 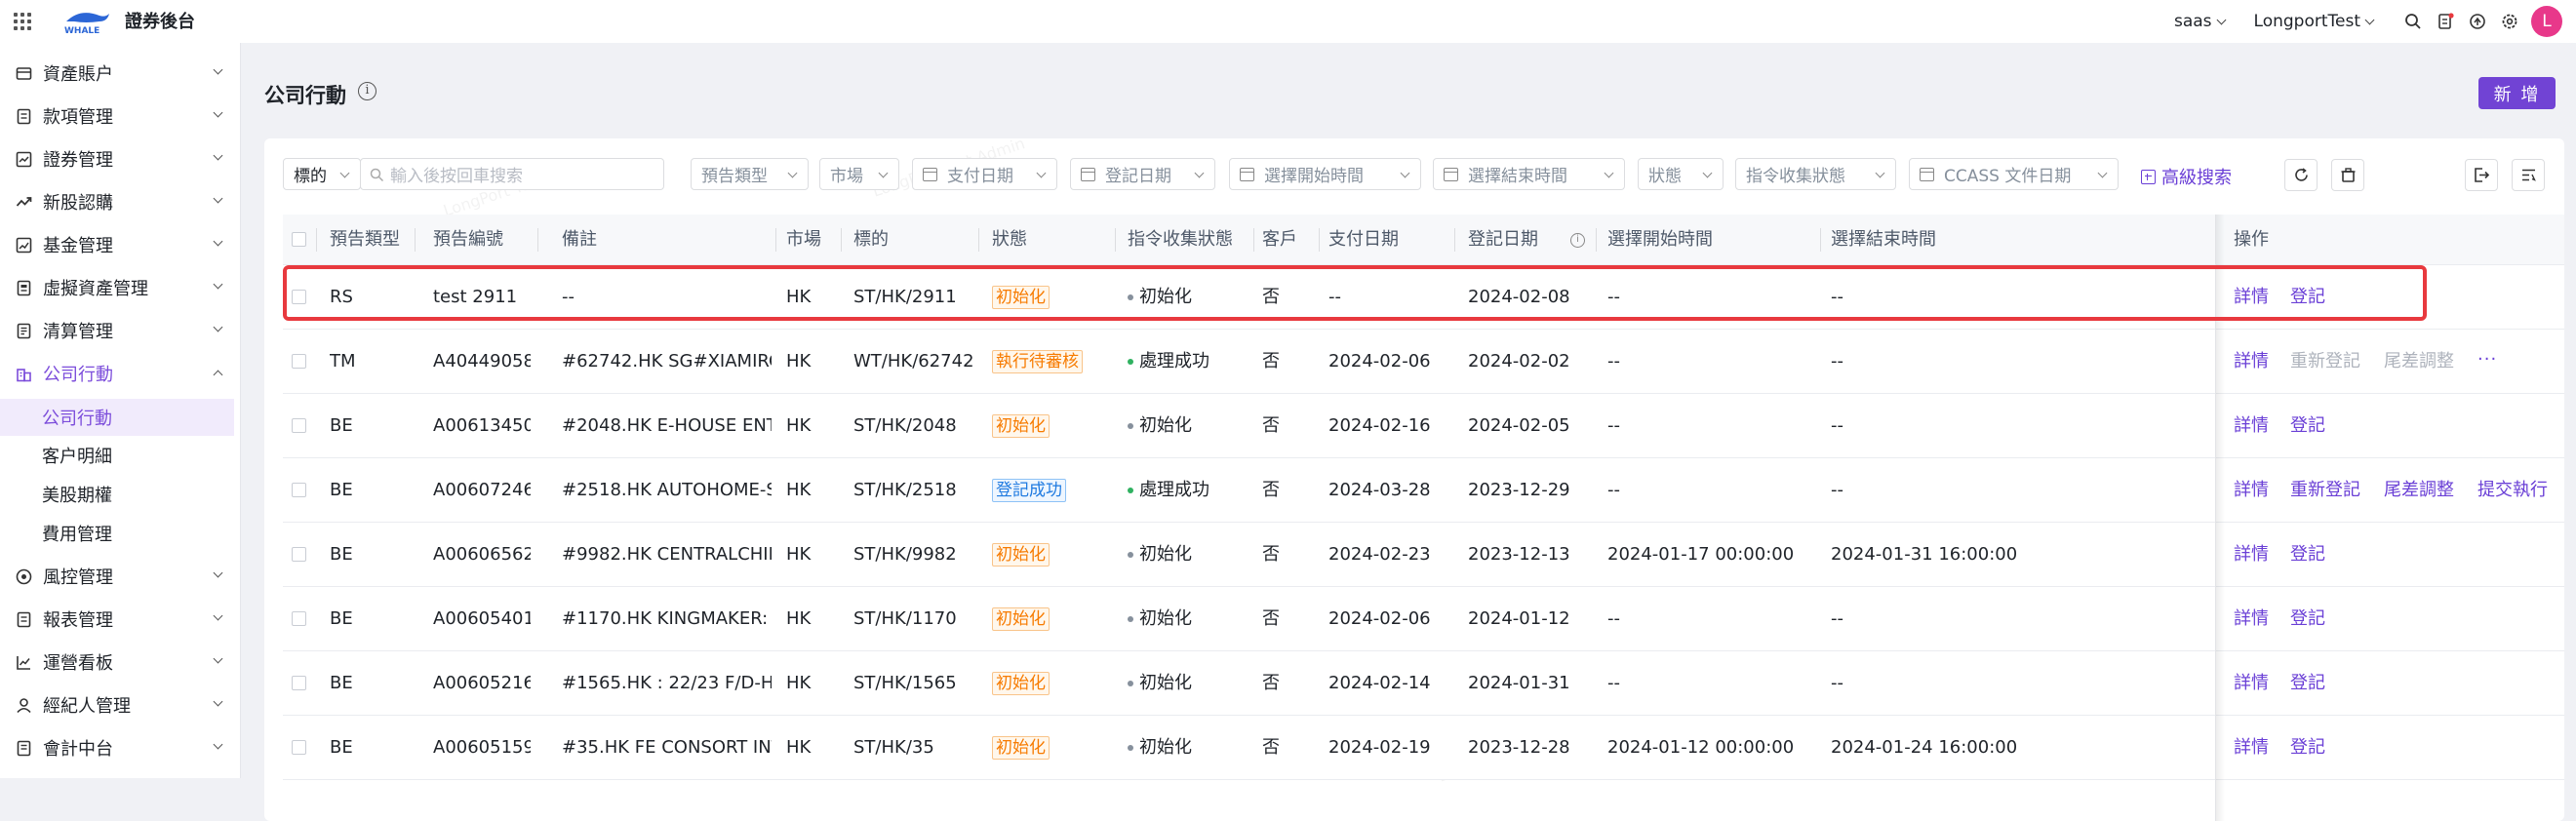 What do you see at coordinates (78, 332) in the screenshot?
I see `sidebar-item-label: 清算管理` at bounding box center [78, 332].